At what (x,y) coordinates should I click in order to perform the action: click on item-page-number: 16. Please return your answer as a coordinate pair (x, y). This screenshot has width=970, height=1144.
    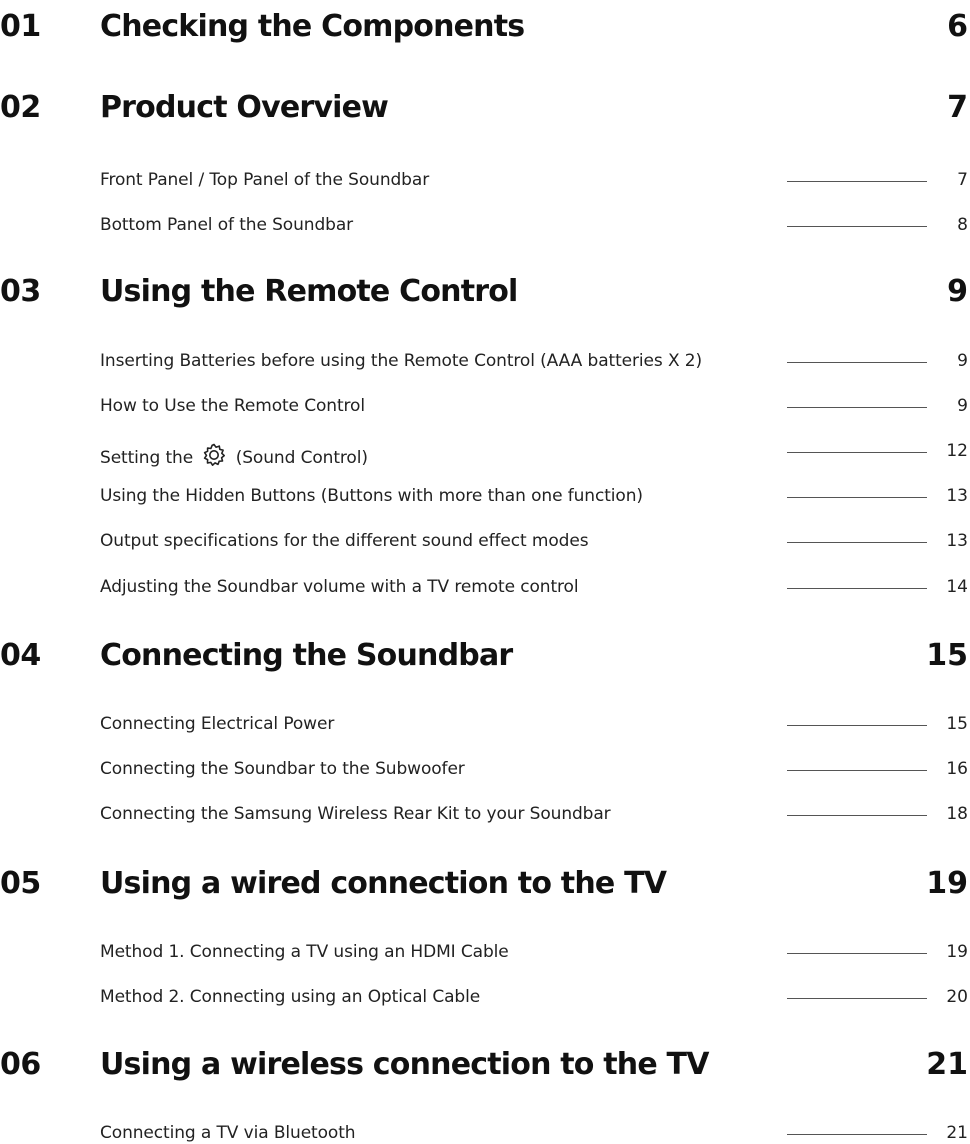
    Looking at the image, I should click on (957, 769).